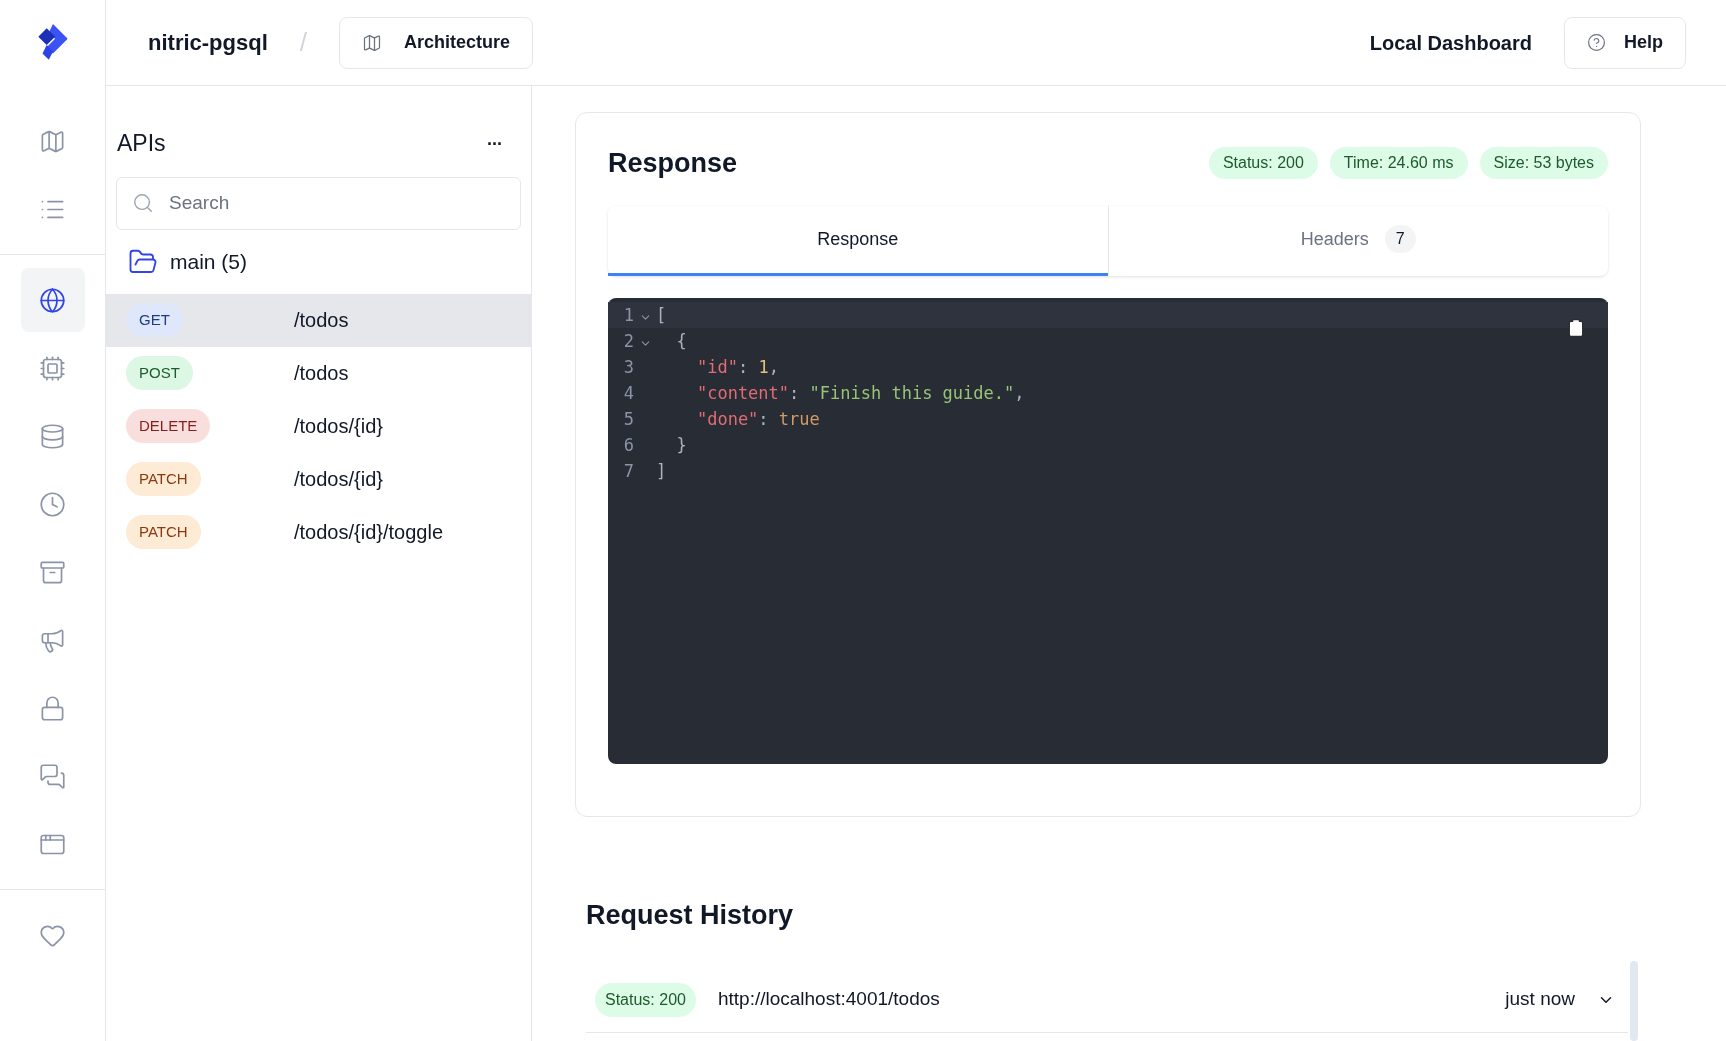 This screenshot has width=1726, height=1041. What do you see at coordinates (1576, 327) in the screenshot?
I see `clipboard-icon` at bounding box center [1576, 327].